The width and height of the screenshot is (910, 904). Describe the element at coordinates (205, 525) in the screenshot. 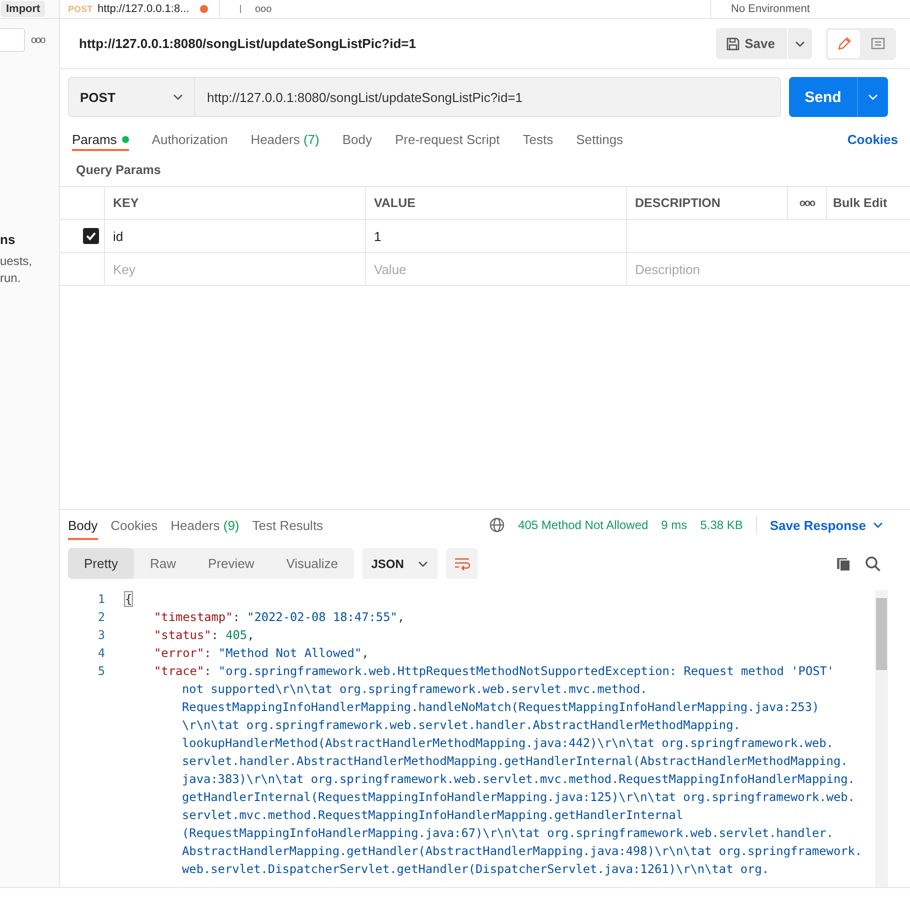

I see `response-tab: Headers (9)` at that location.